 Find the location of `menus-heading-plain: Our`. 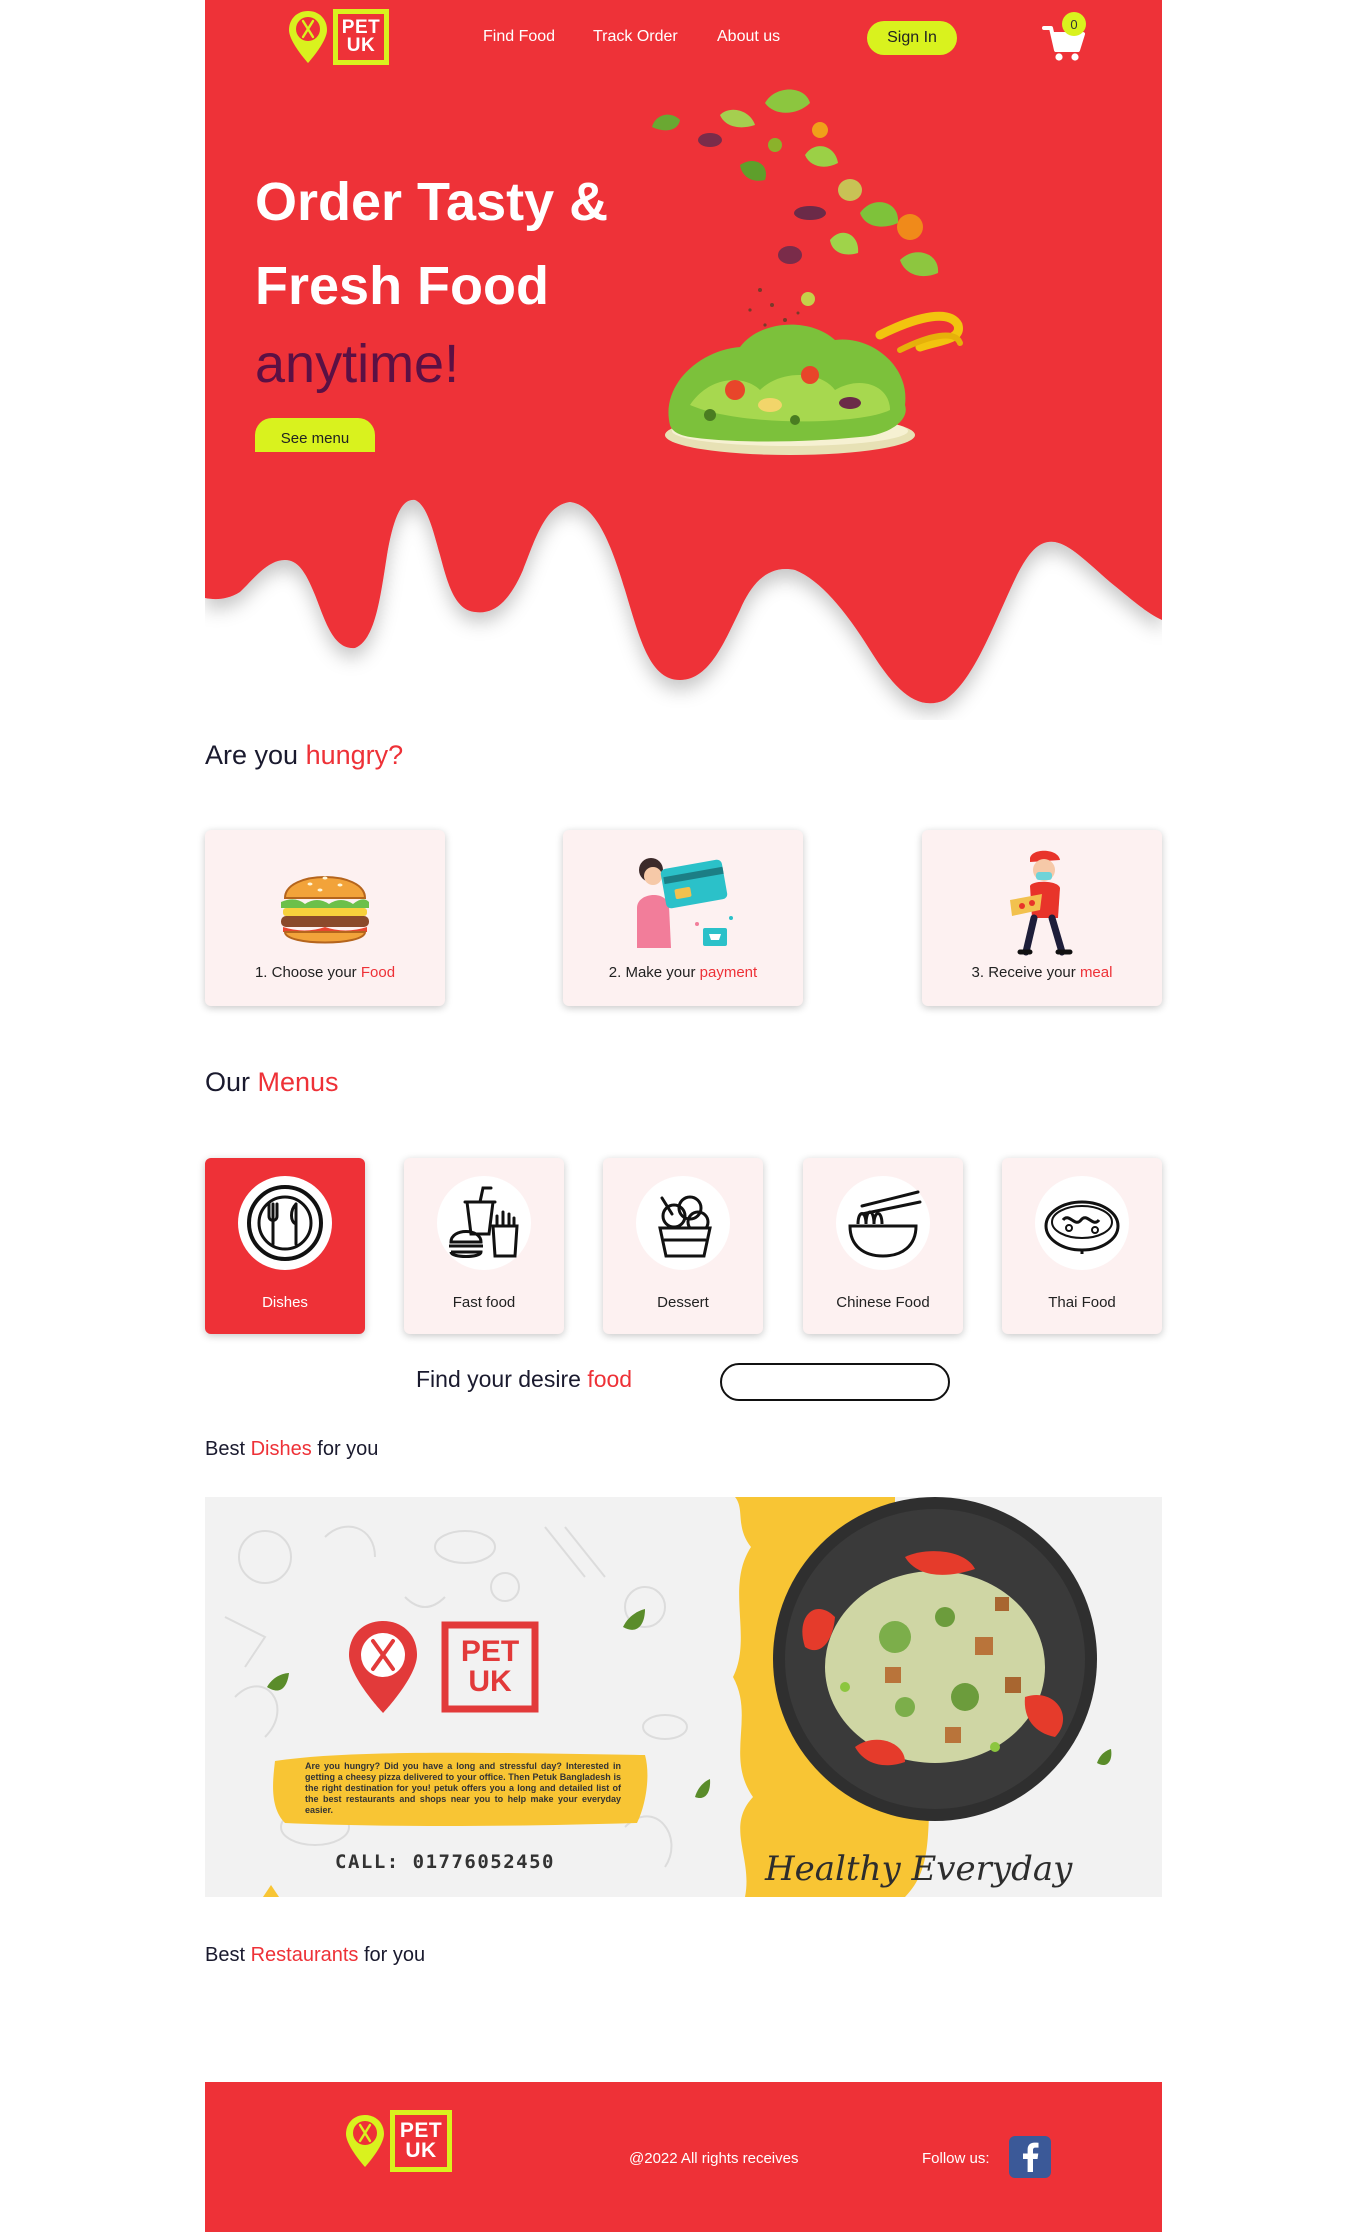

menus-heading-plain: Our is located at coordinates (231, 1082).